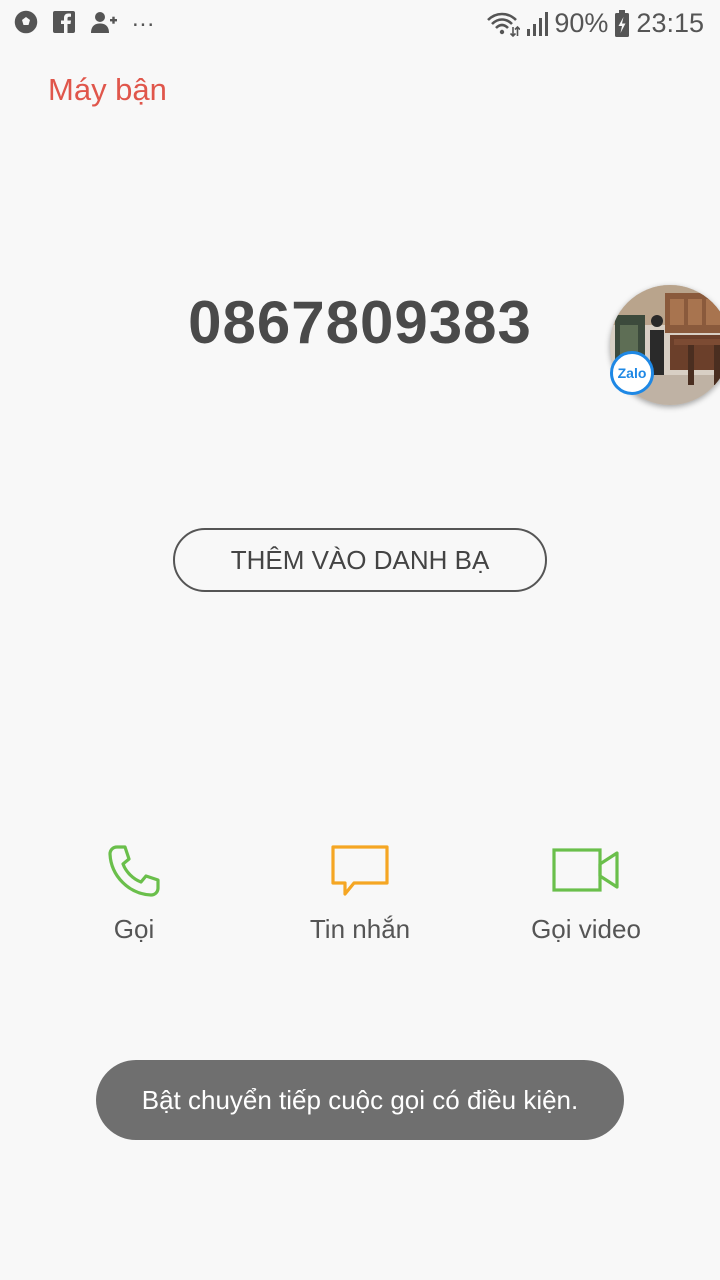 This screenshot has width=720, height=1280. Describe the element at coordinates (107, 89) in the screenshot. I see `call-status-title: Máy bận` at that location.